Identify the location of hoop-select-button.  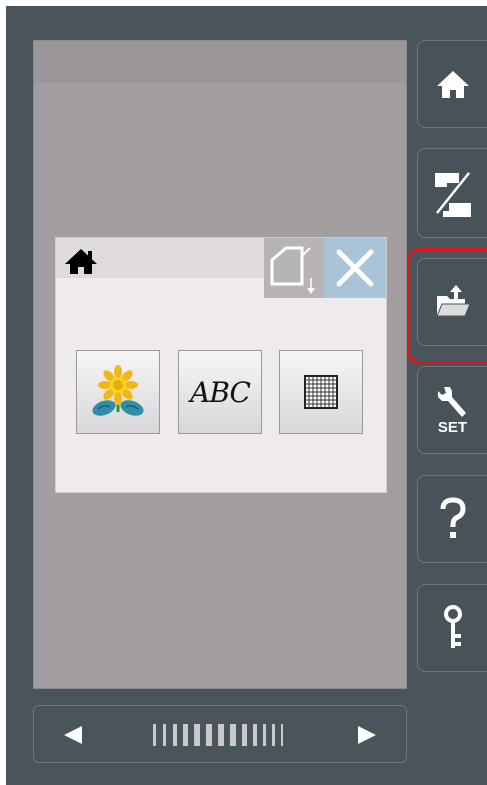
(294, 268).